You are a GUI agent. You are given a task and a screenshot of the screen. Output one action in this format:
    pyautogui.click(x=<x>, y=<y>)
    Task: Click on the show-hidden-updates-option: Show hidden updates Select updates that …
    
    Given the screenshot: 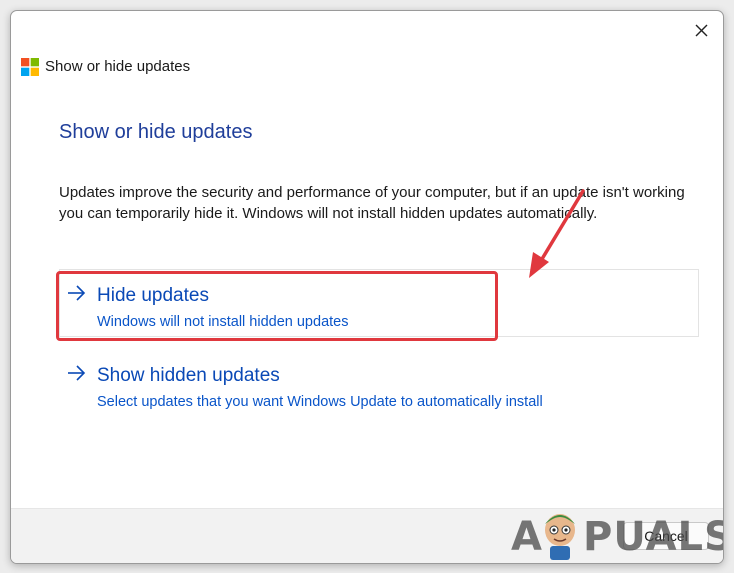 What is the action you would take?
    pyautogui.click(x=379, y=383)
    